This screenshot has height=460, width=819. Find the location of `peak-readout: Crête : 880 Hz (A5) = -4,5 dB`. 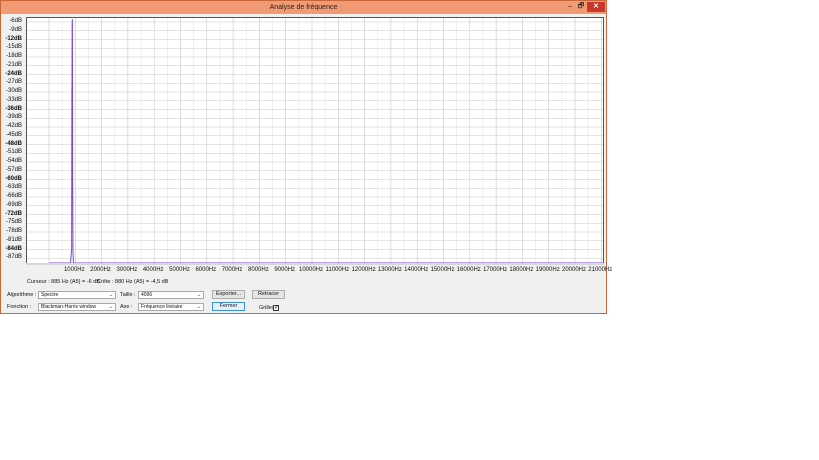

peak-readout: Crête : 880 Hz (A5) = -4,5 dB is located at coordinates (133, 282).